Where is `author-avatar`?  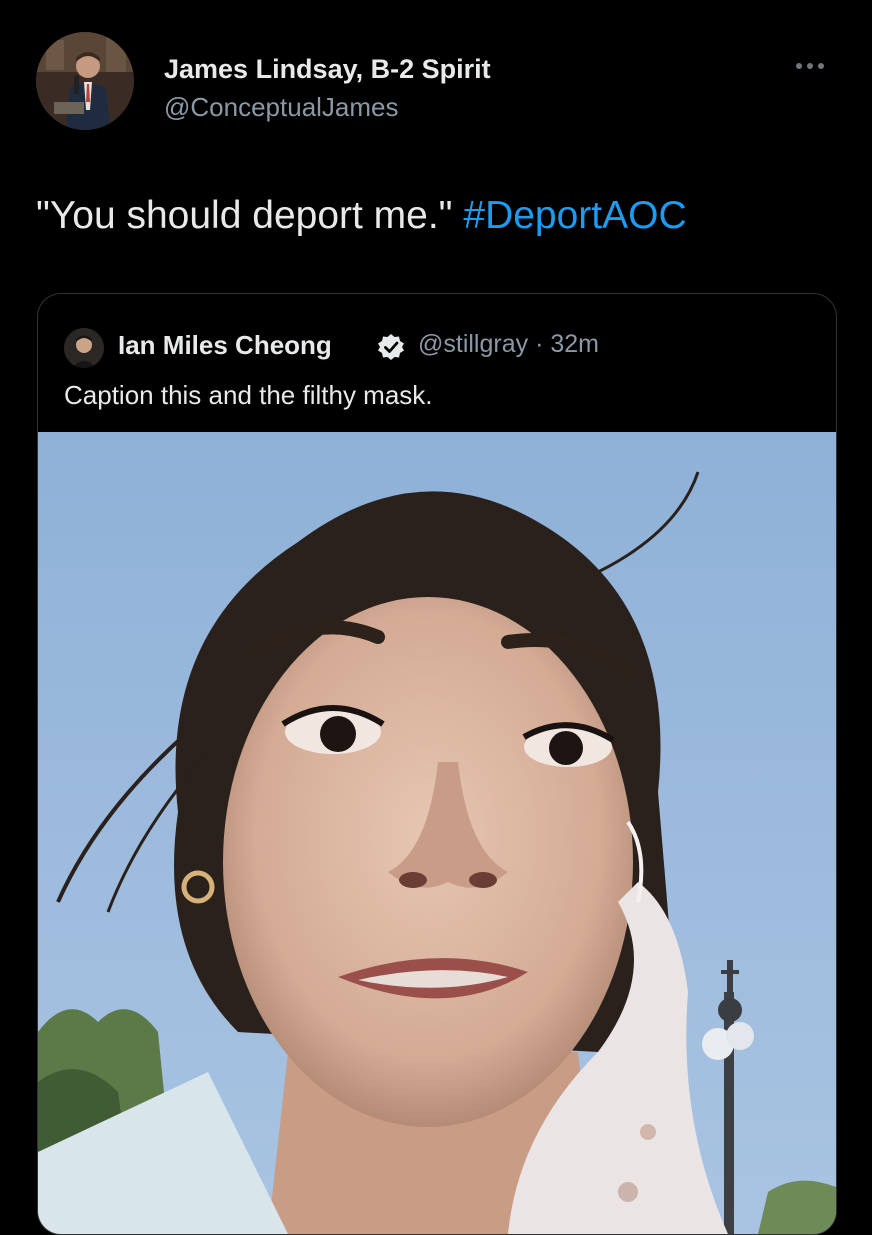
author-avatar is located at coordinates (85, 81).